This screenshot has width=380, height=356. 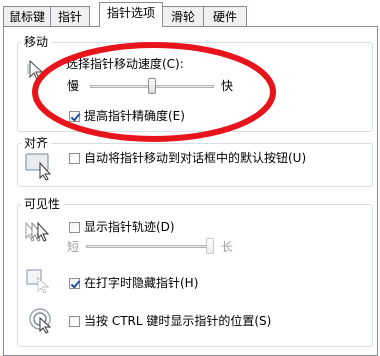 What do you see at coordinates (36, 42) in the screenshot?
I see `motion-legend: 移动` at bounding box center [36, 42].